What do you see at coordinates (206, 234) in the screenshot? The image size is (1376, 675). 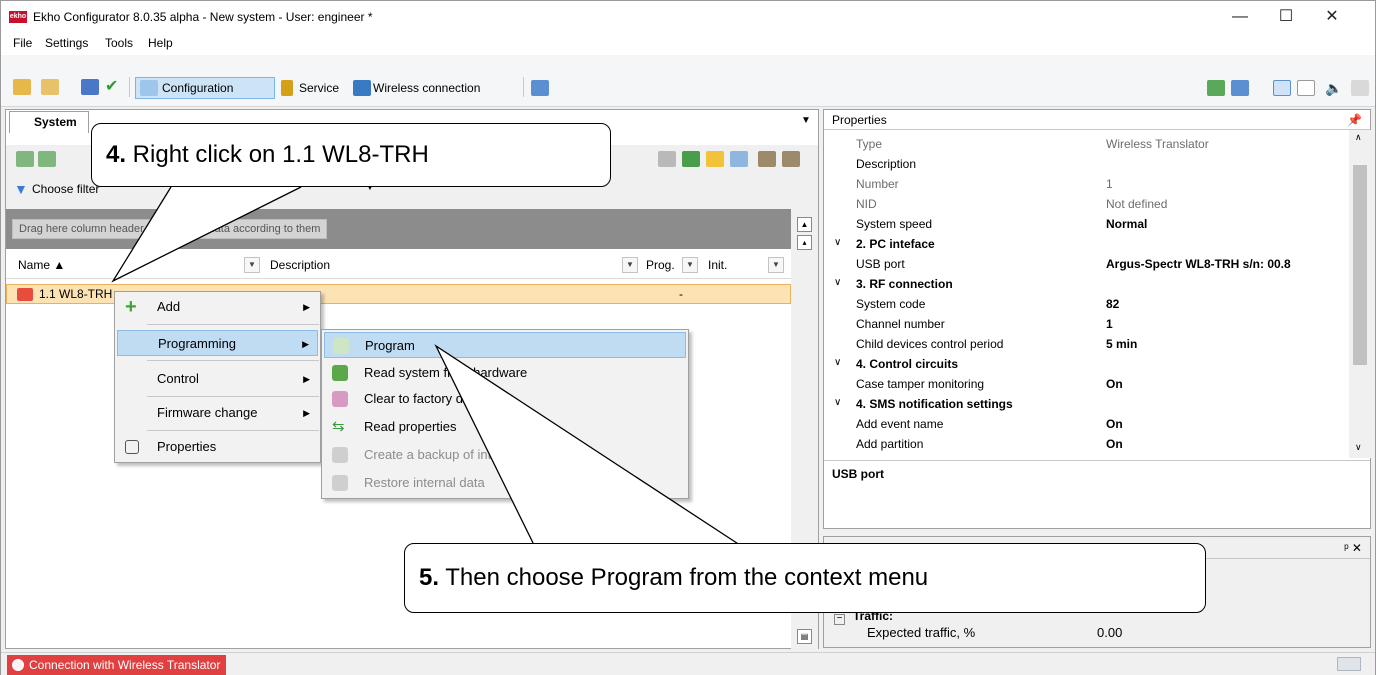 I see `callout-4-pointer` at bounding box center [206, 234].